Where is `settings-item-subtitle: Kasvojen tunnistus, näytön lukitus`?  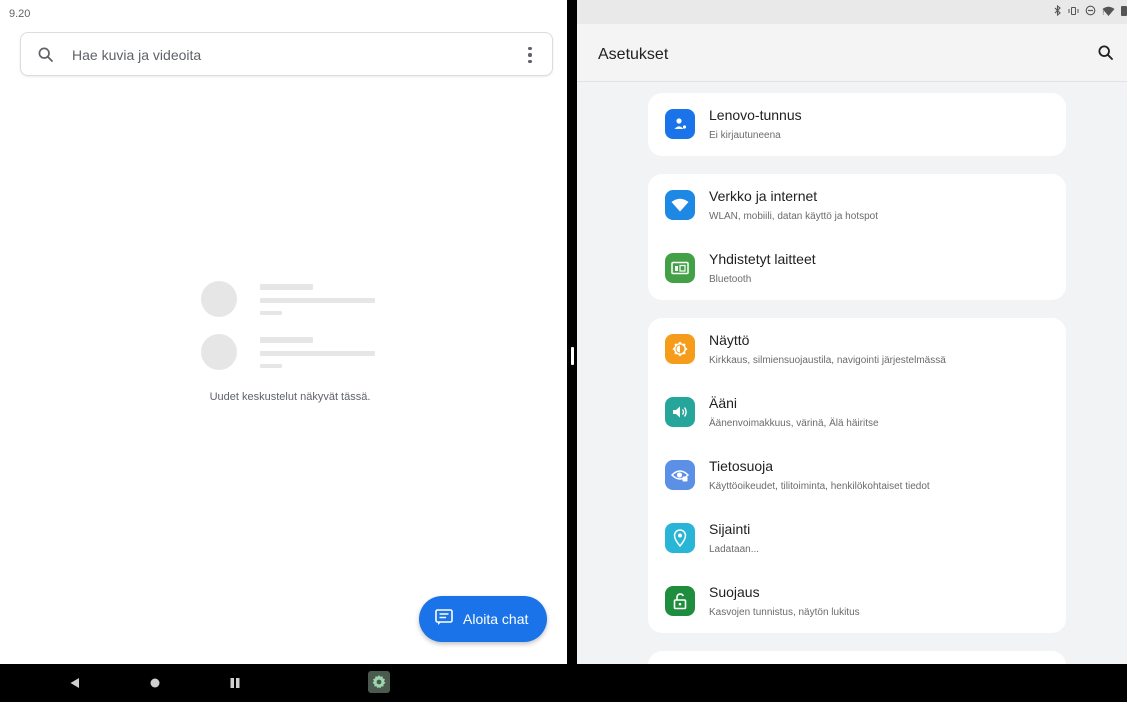 settings-item-subtitle: Kasvojen tunnistus, näytön lukitus is located at coordinates (784, 612).